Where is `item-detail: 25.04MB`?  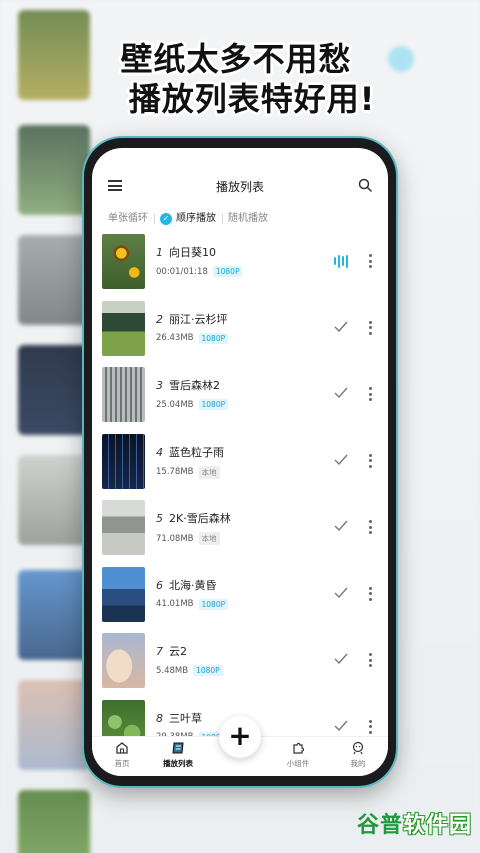
item-detail: 25.04MB is located at coordinates (175, 404).